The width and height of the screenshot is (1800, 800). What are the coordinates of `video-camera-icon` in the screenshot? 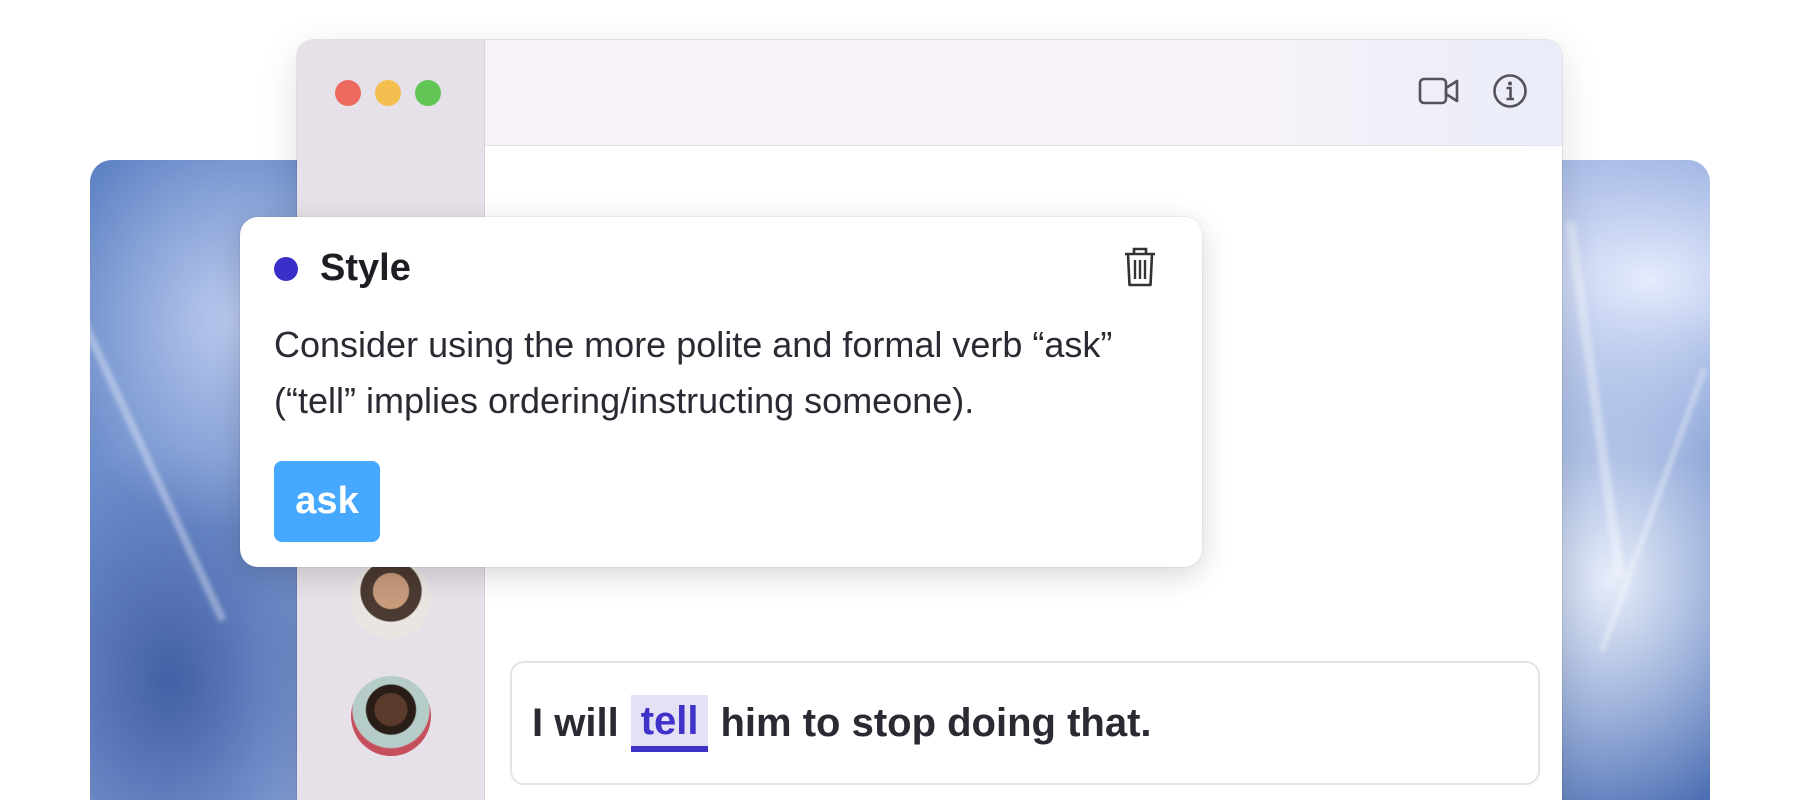 It's located at (1439, 91).